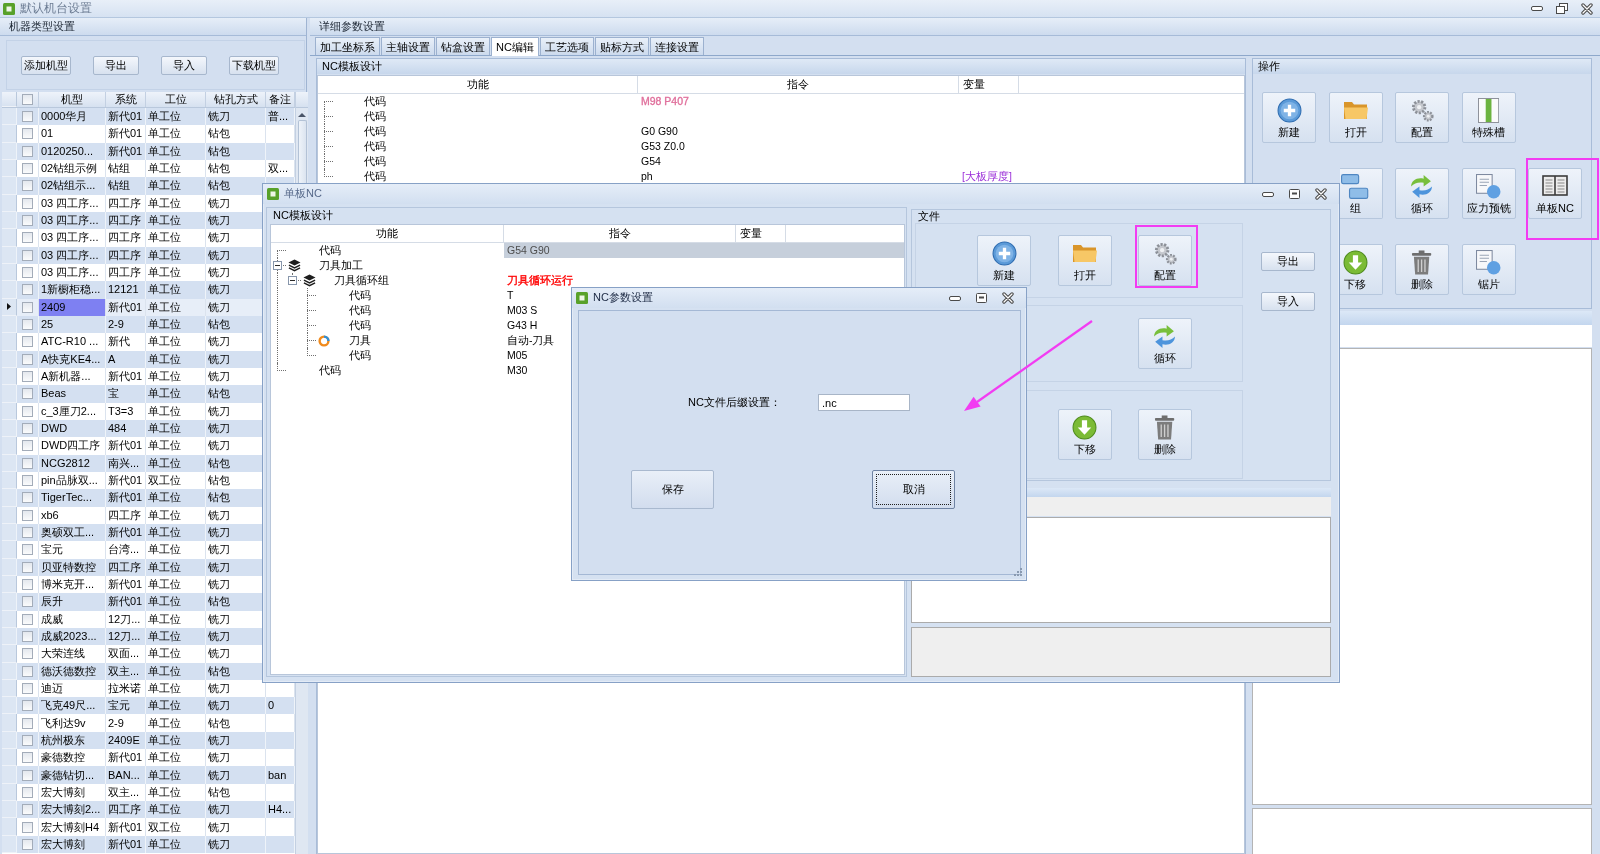 The height and width of the screenshot is (854, 1600). Describe the element at coordinates (254, 65) in the screenshot. I see `toolbar-button: 下载机型` at that location.